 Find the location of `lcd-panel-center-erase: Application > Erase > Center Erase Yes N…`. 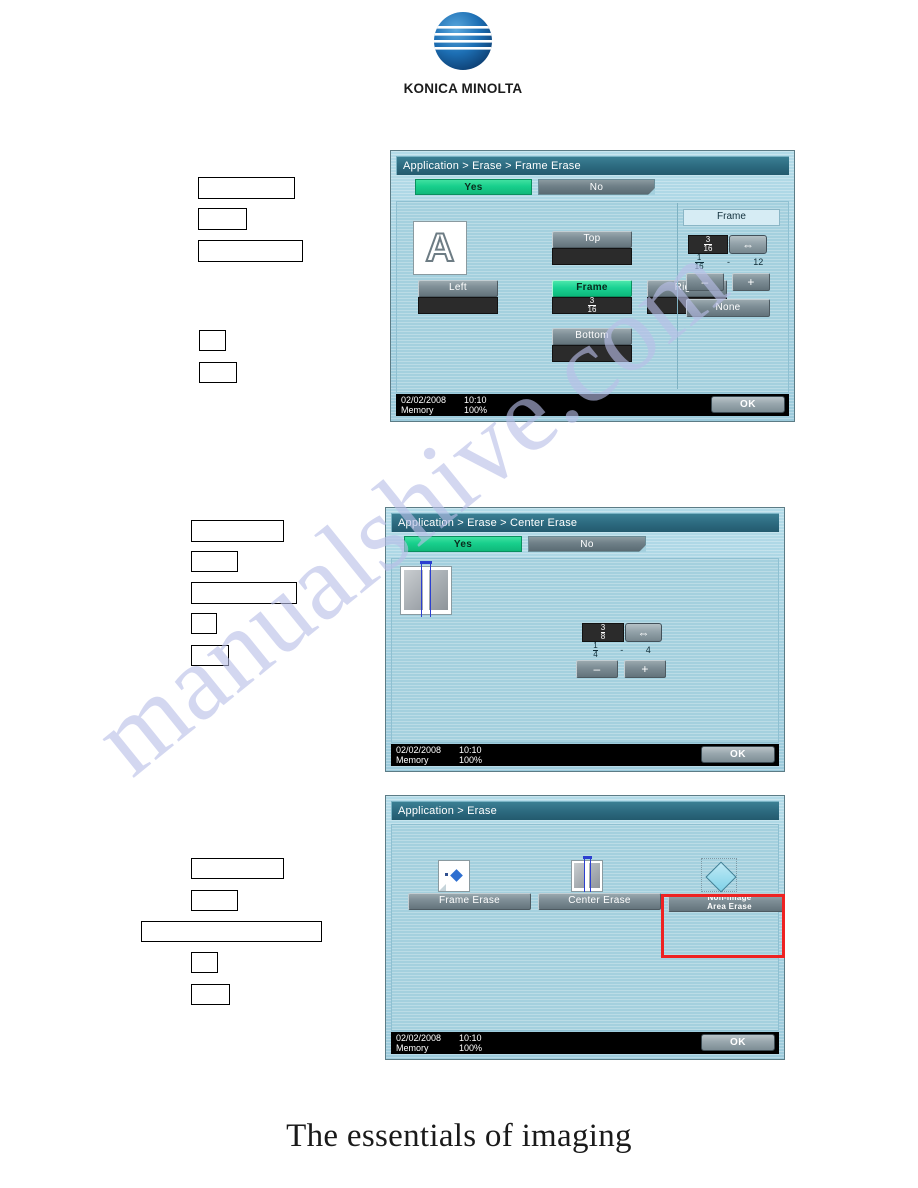

lcd-panel-center-erase: Application > Erase > Center Erase Yes N… is located at coordinates (585, 639).